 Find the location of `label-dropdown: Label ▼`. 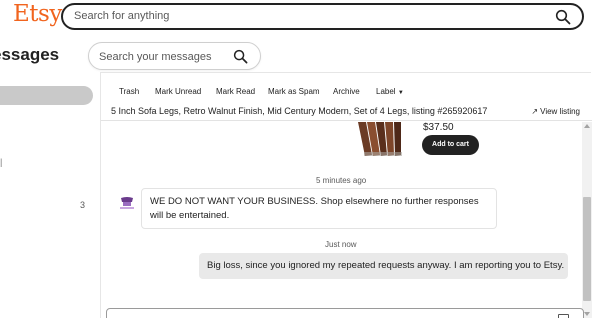

label-dropdown: Label ▼ is located at coordinates (390, 91).